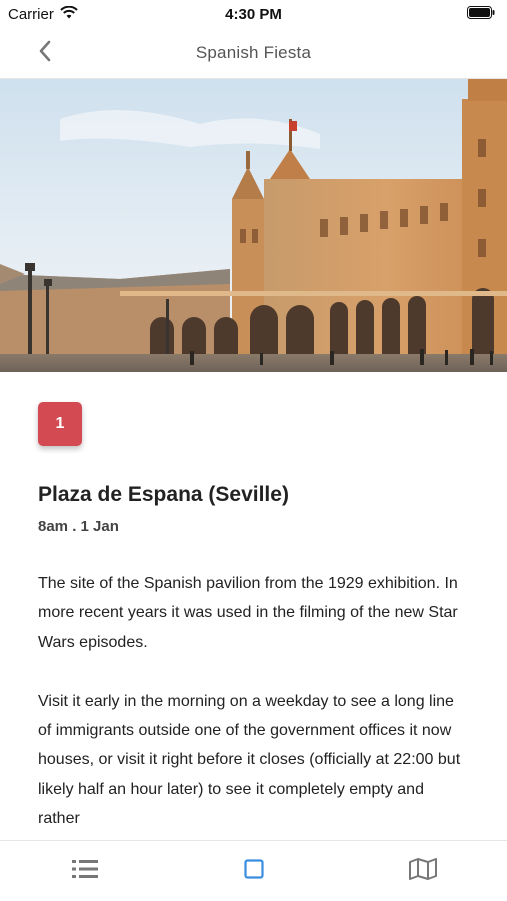  I want to click on stop-number-badge: 1, so click(60, 424).